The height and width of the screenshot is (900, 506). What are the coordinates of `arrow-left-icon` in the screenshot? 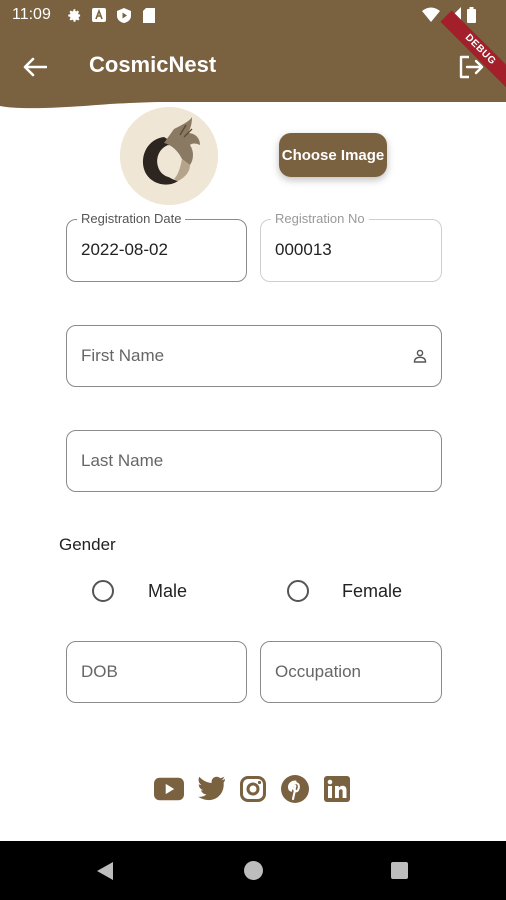 It's located at (35, 67).